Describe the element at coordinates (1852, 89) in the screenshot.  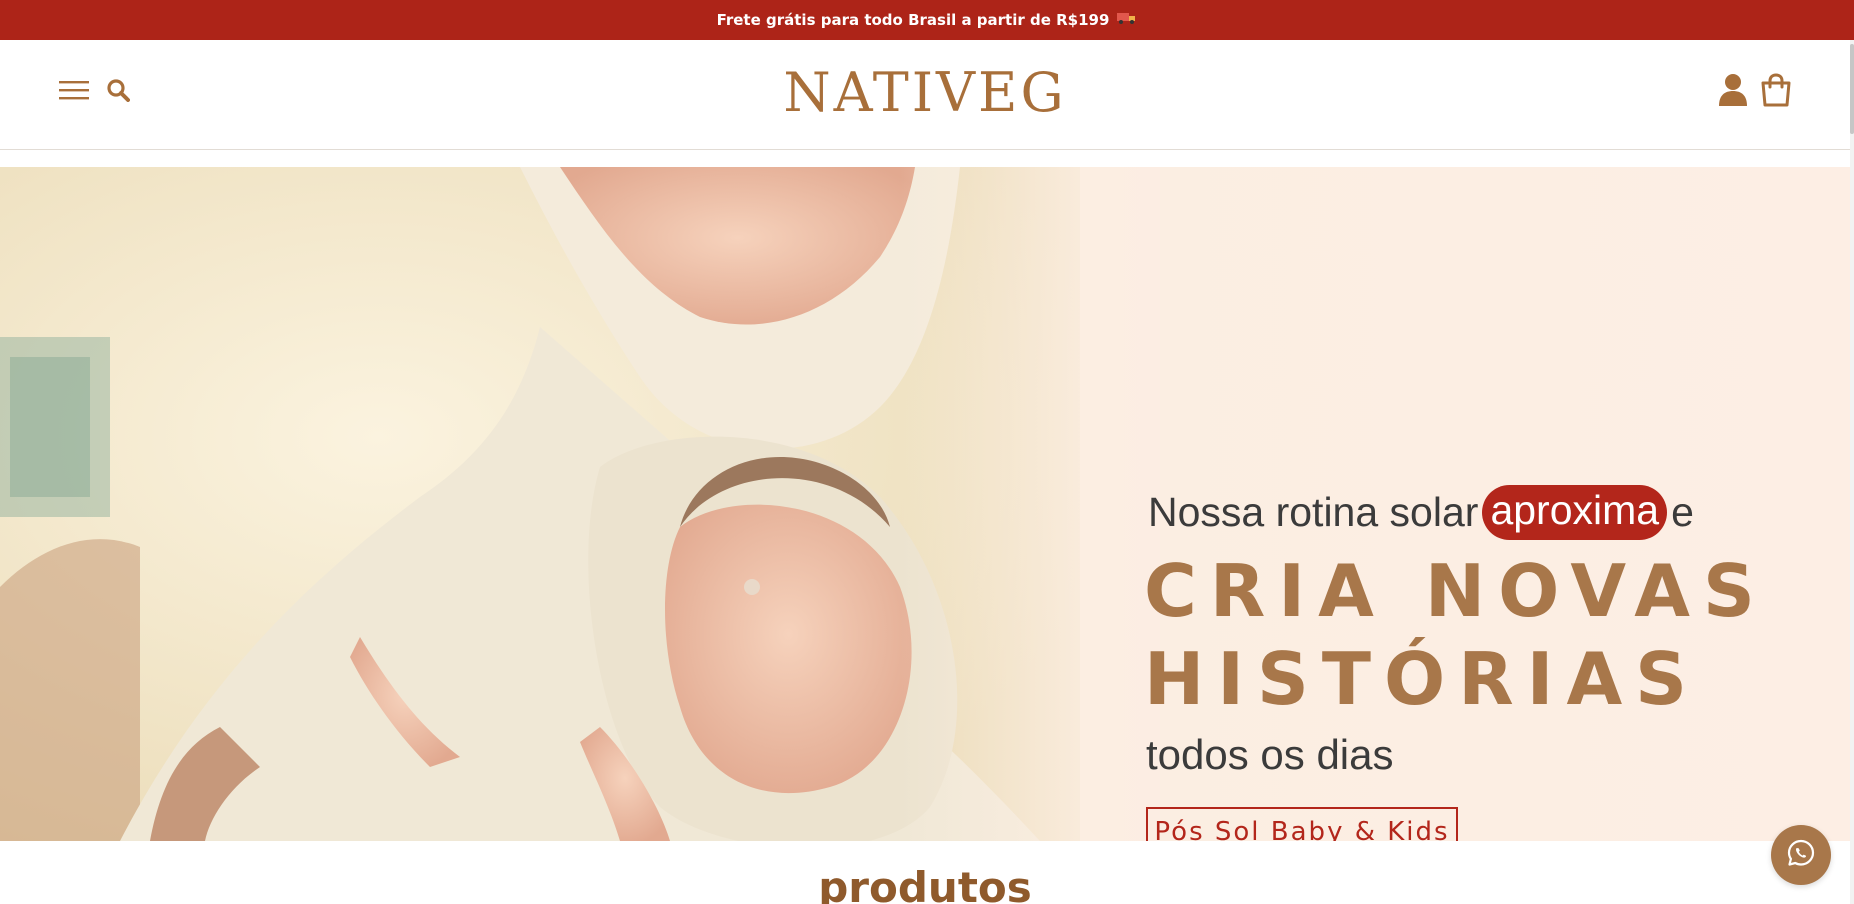
I see `scrollbar-thumb` at that location.